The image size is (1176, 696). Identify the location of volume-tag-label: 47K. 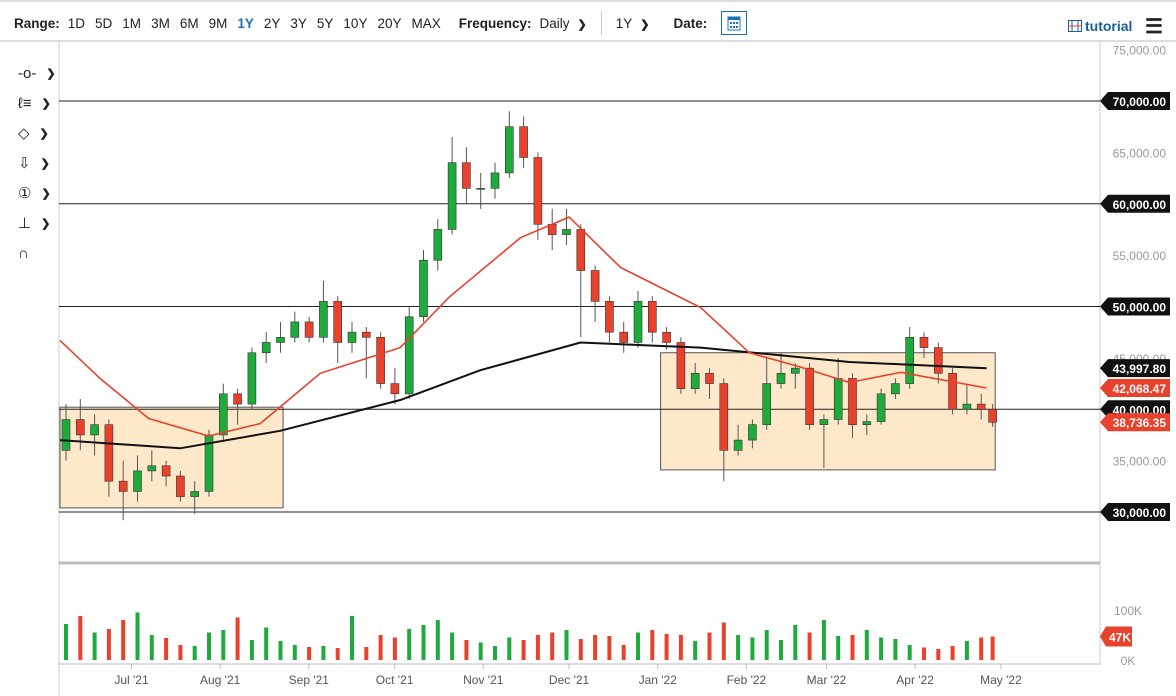
(1120, 638).